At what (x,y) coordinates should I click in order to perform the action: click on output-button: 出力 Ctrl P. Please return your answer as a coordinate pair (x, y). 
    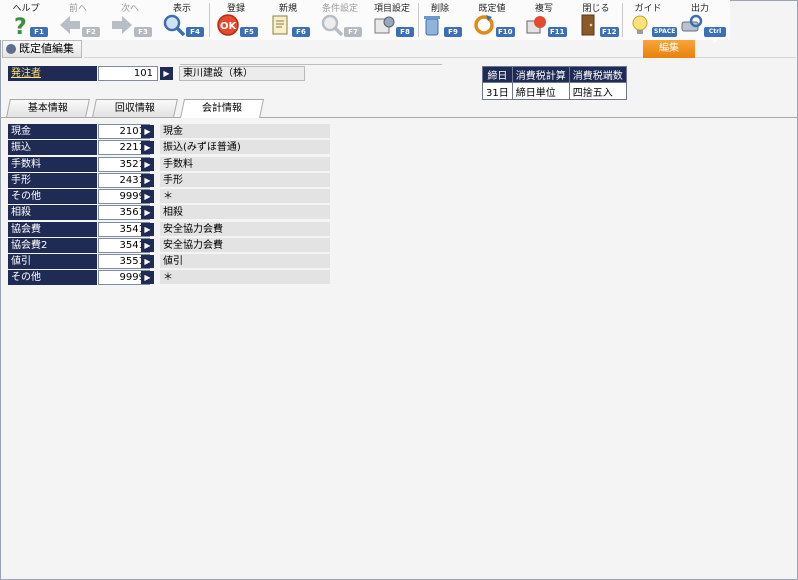
    Looking at the image, I should click on (700, 22).